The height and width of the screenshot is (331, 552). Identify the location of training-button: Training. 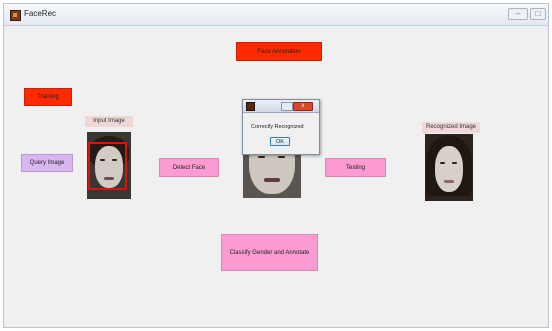
(48, 97).